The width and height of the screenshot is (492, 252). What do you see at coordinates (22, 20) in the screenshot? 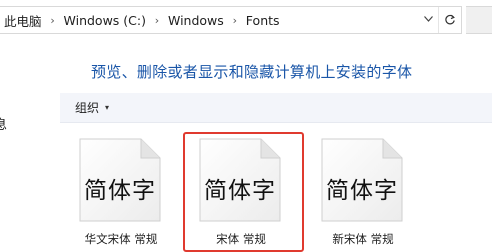
I see `breadcrumb-this-pc: 此电脑` at bounding box center [22, 20].